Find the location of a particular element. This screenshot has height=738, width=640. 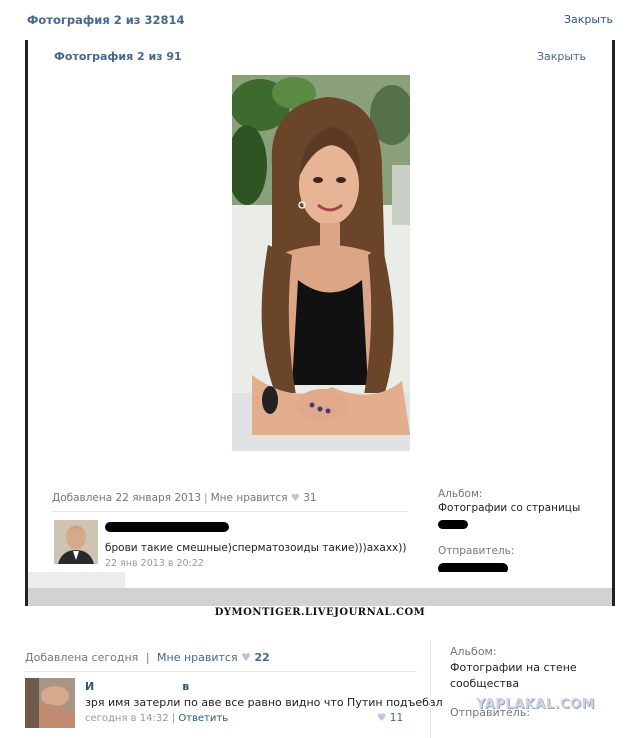

outer-like-button: Мне нравится is located at coordinates (197, 657).